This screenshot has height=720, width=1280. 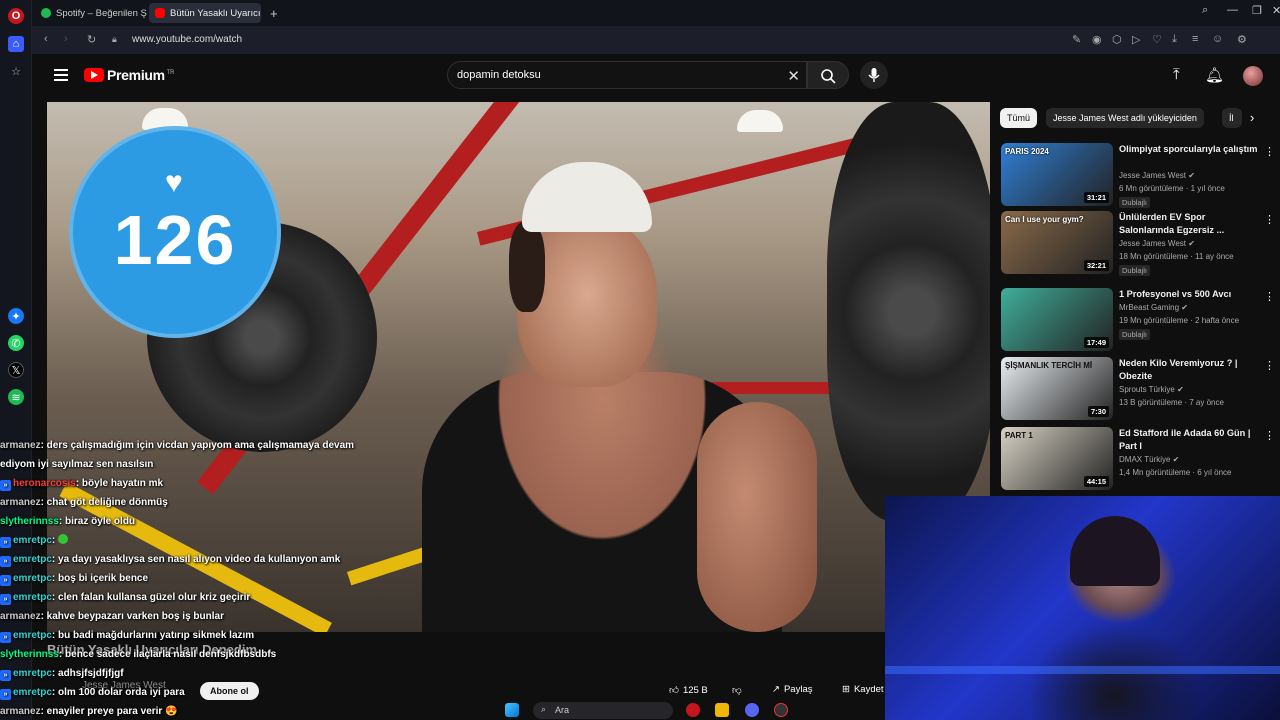 What do you see at coordinates (792, 689) in the screenshot?
I see `share-button: ↗ Paylaş` at bounding box center [792, 689].